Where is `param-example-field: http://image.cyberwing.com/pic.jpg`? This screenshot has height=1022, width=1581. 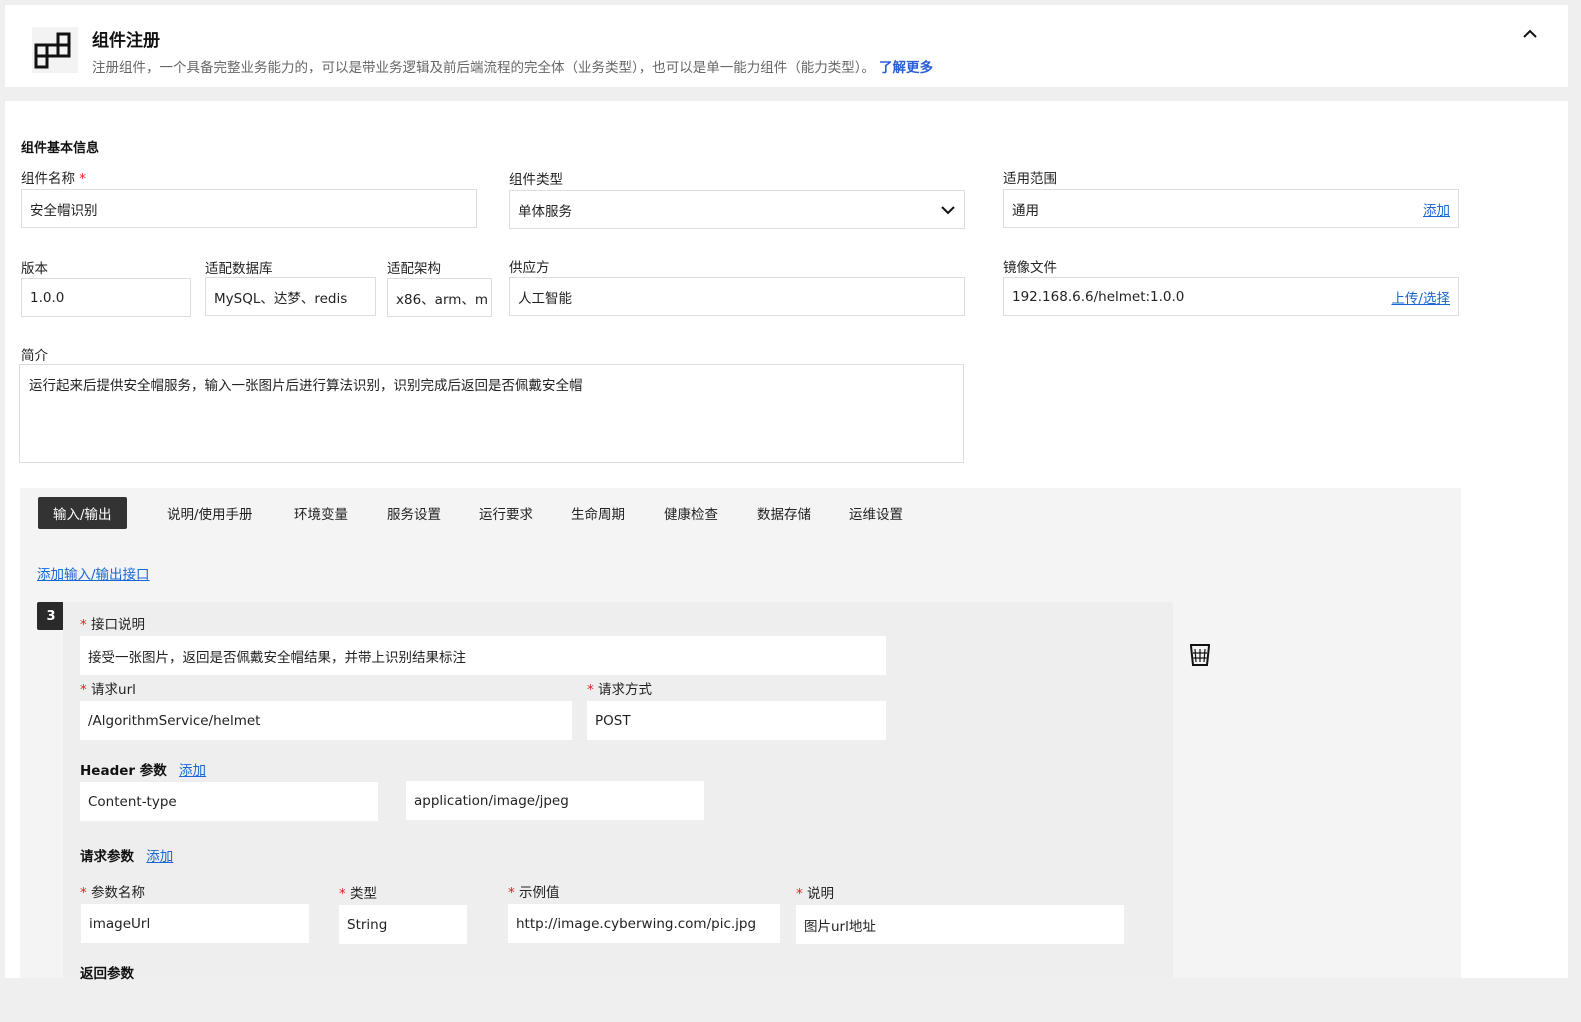
param-example-field: http://image.cyberwing.com/pic.jpg is located at coordinates (644, 923).